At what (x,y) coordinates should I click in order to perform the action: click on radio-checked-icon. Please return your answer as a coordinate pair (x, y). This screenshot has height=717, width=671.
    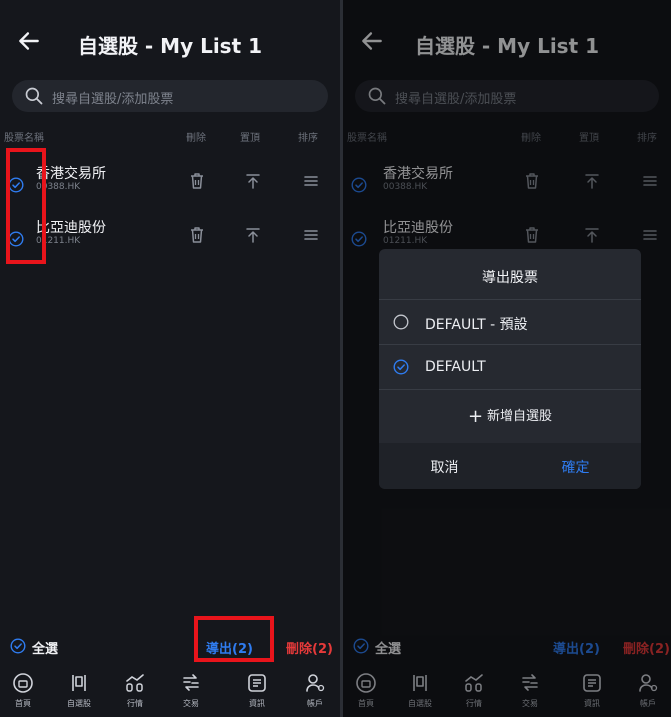
    Looking at the image, I should click on (401, 367).